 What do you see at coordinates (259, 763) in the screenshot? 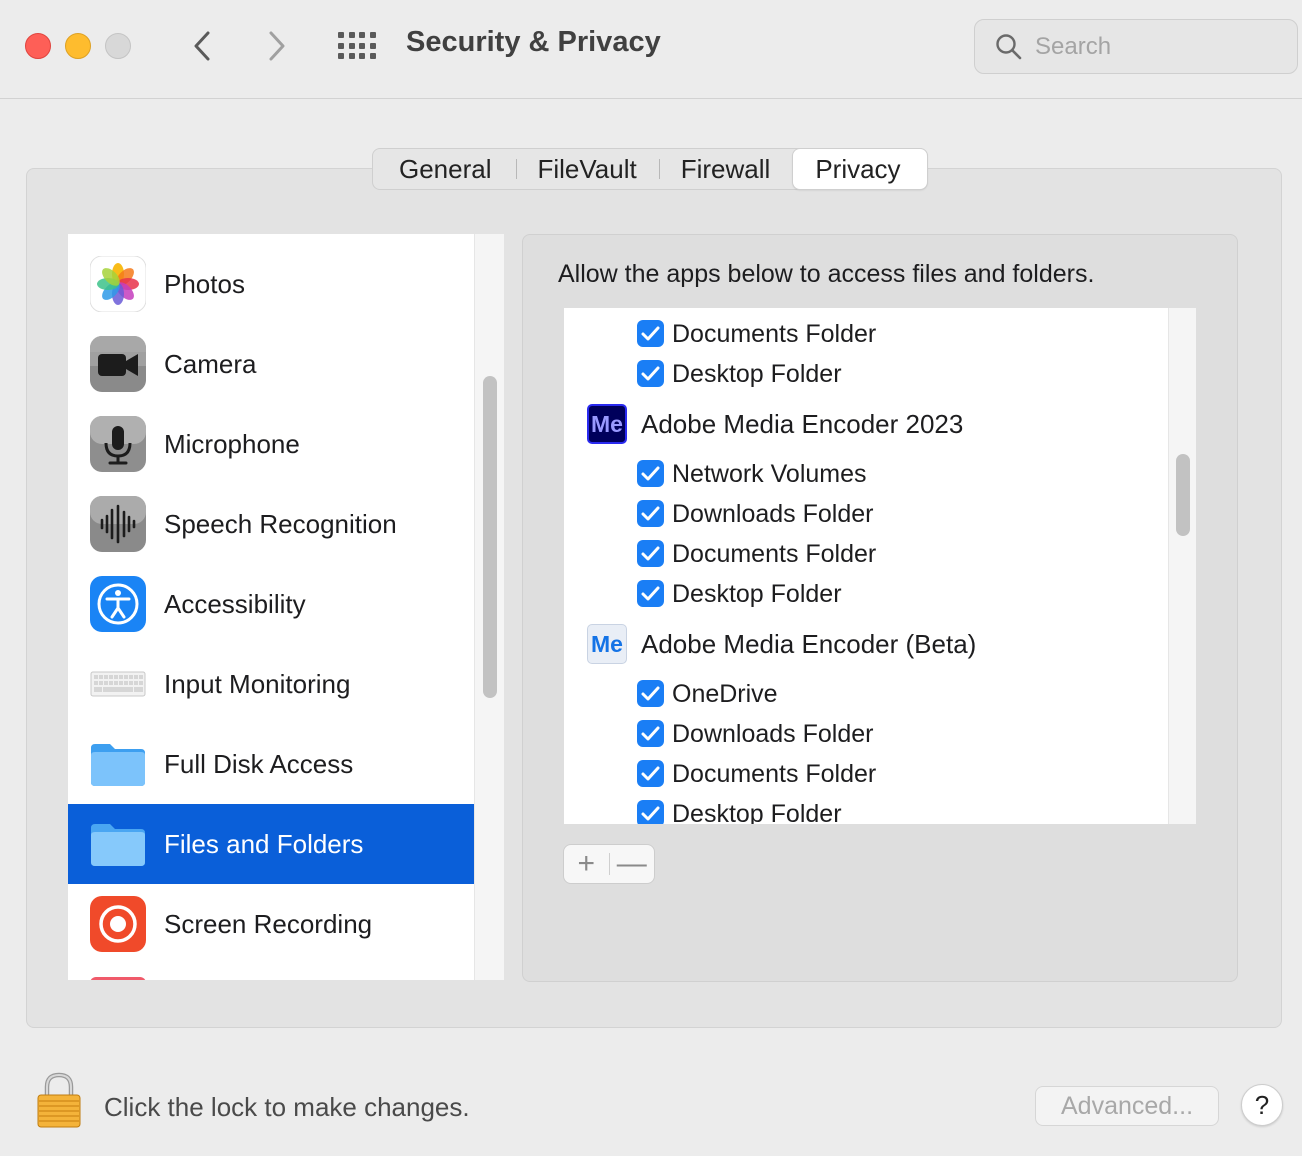
I see `category-label: Full Disk Access` at bounding box center [259, 763].